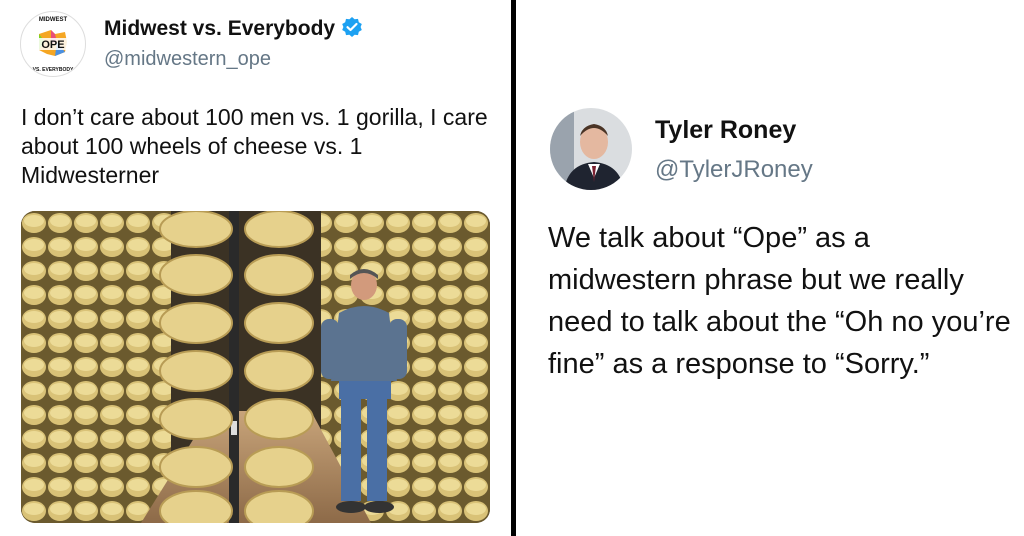 The height and width of the screenshot is (536, 1024). I want to click on profile-photo-avatar, so click(591, 149).